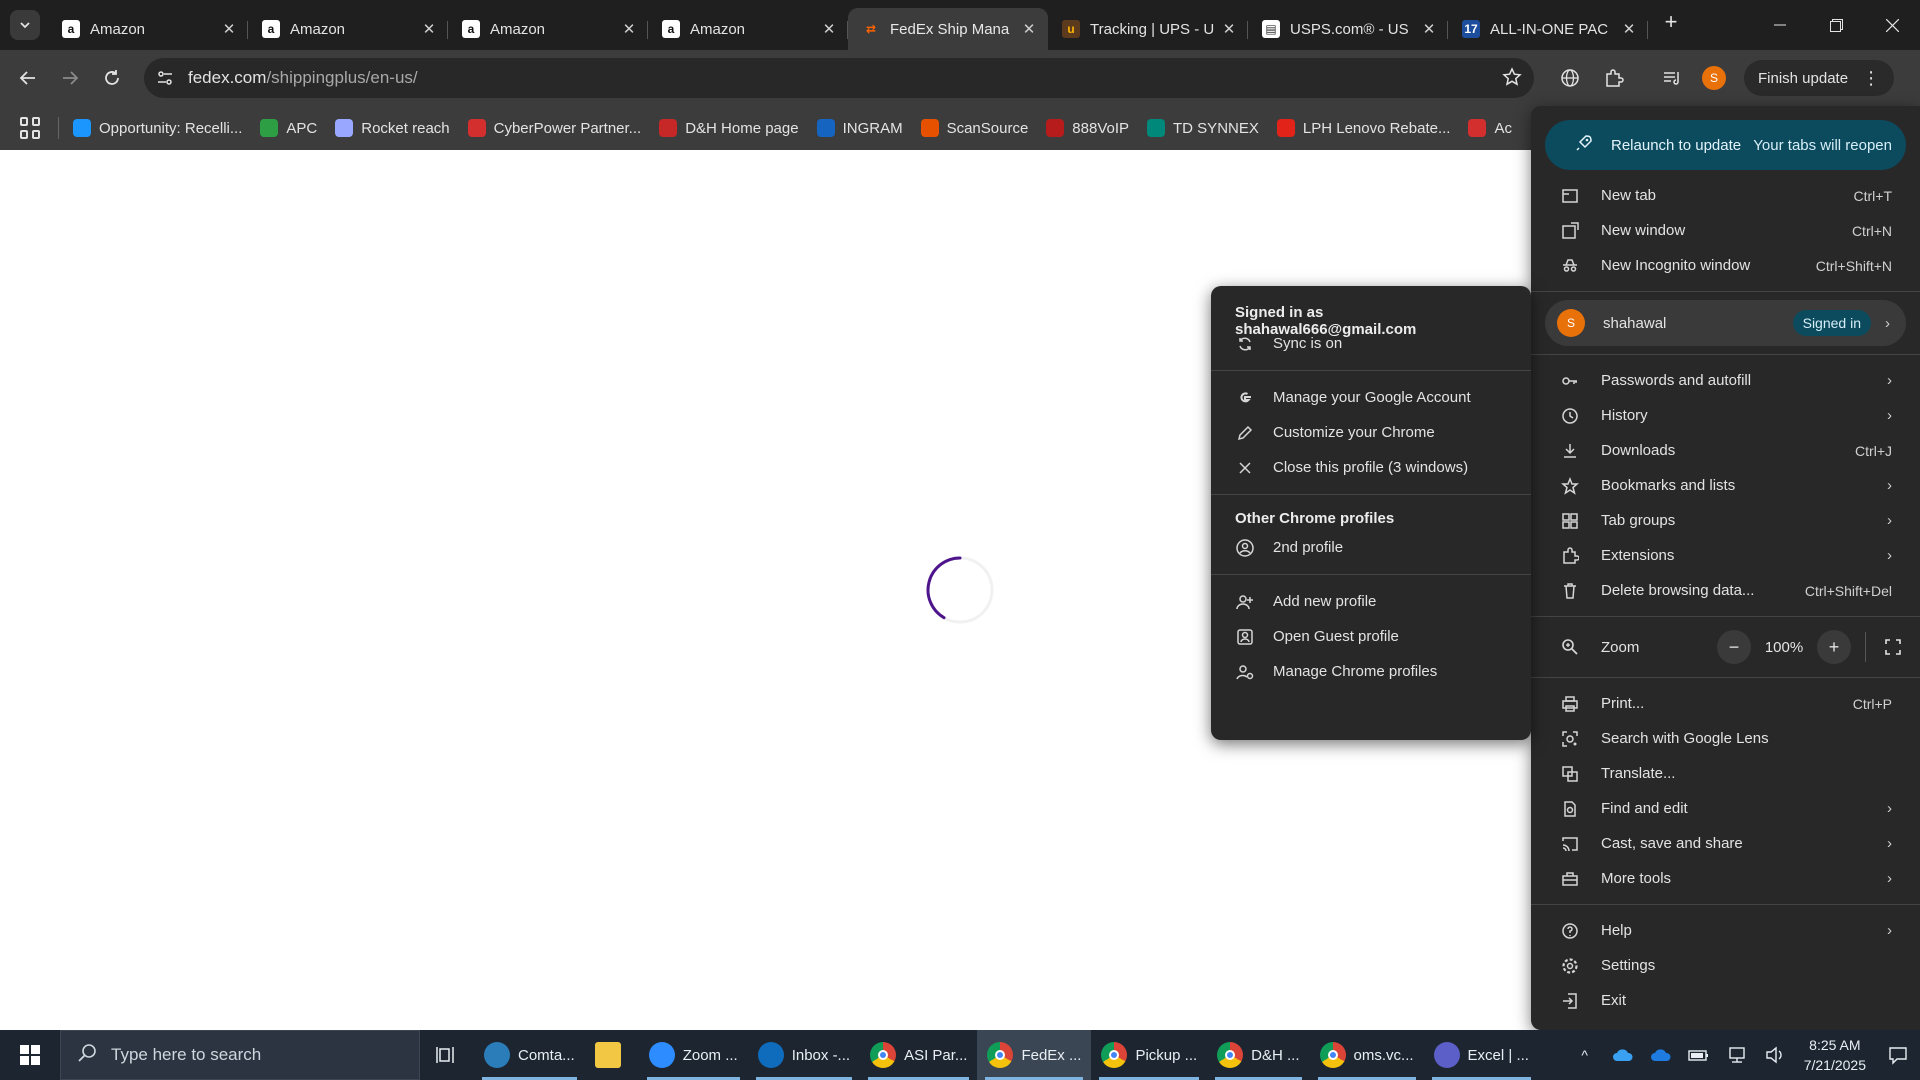 This screenshot has width=1920, height=1080. I want to click on onedrive-icon, so click(1623, 1055).